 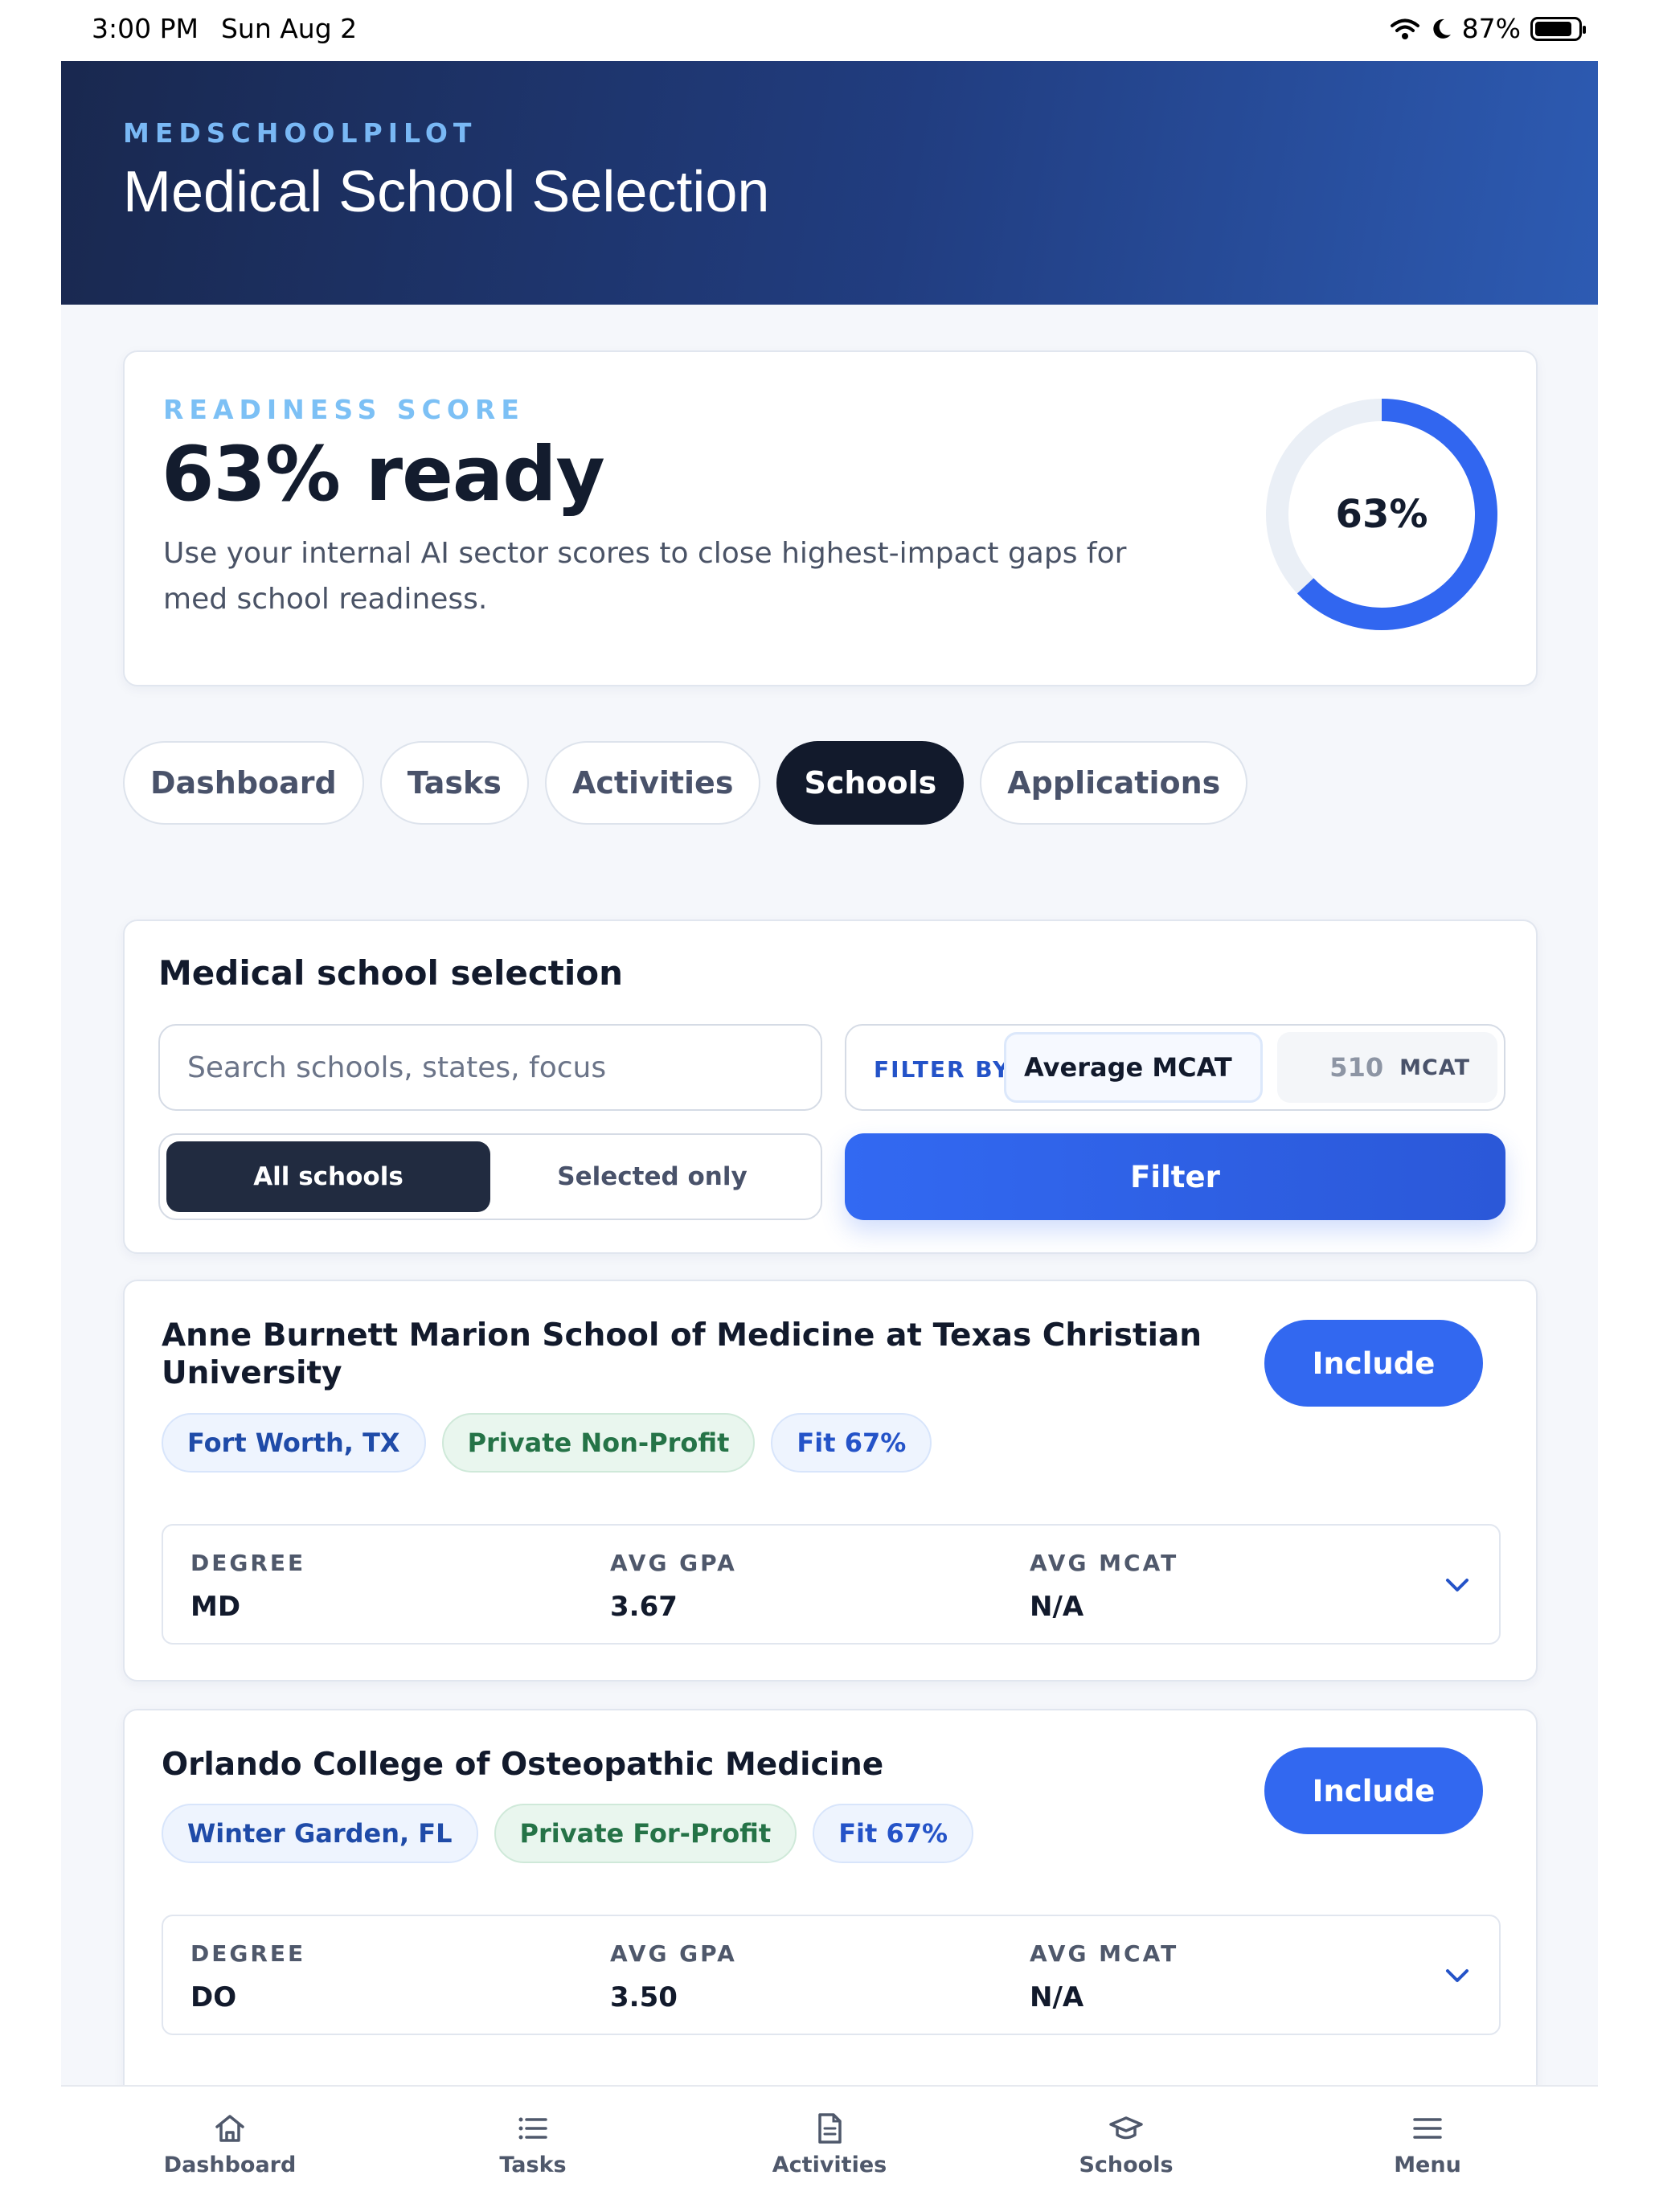 I want to click on page-header: MEDSCHOOLPILOT Medical School Selection, so click(x=829, y=183).